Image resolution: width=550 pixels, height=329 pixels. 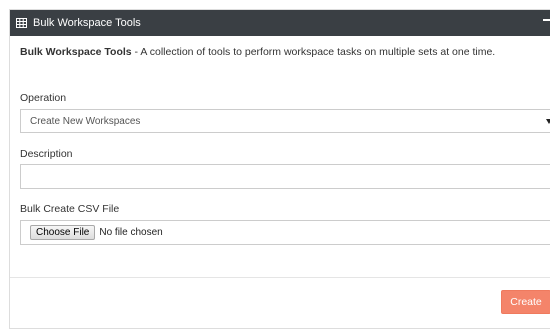 What do you see at coordinates (525, 302) in the screenshot?
I see `create-button: Create` at bounding box center [525, 302].